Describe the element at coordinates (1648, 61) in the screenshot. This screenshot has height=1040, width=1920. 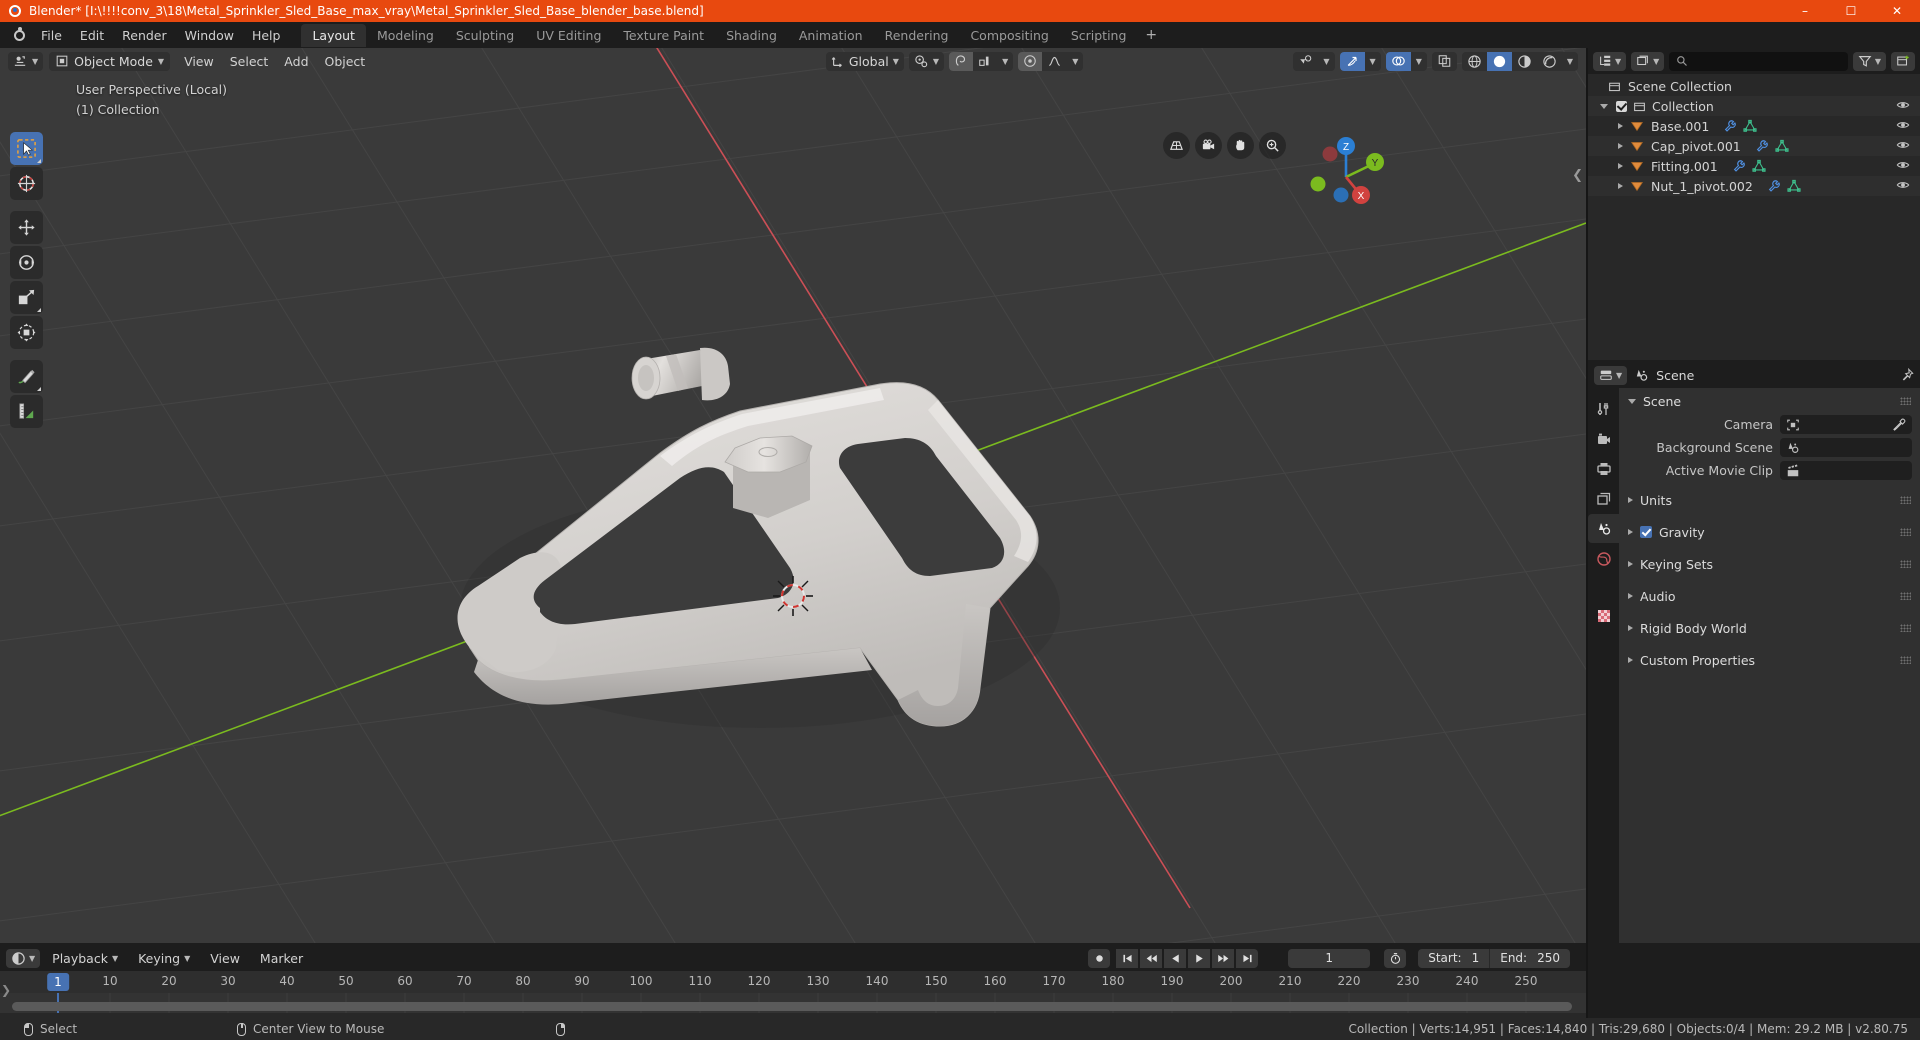
I see `outliner-display-mode: ▼` at that location.